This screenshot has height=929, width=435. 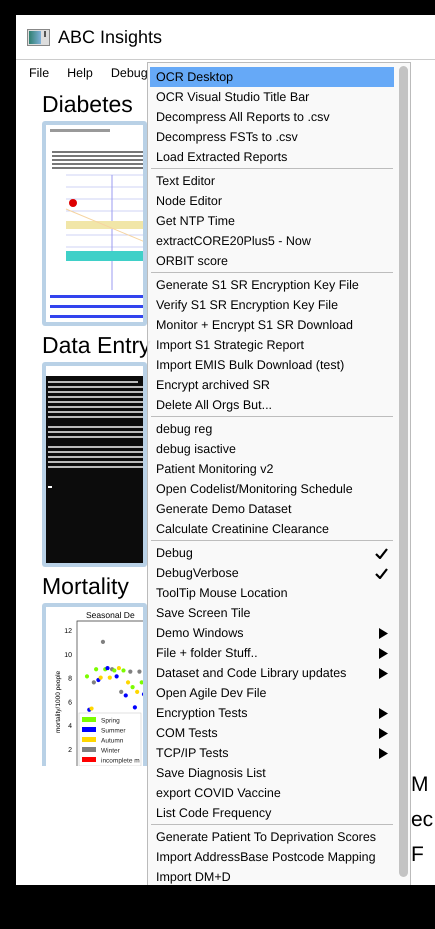 What do you see at coordinates (272, 365) in the screenshot?
I see `menu-item: Import EMIS Bulk Download (test)` at bounding box center [272, 365].